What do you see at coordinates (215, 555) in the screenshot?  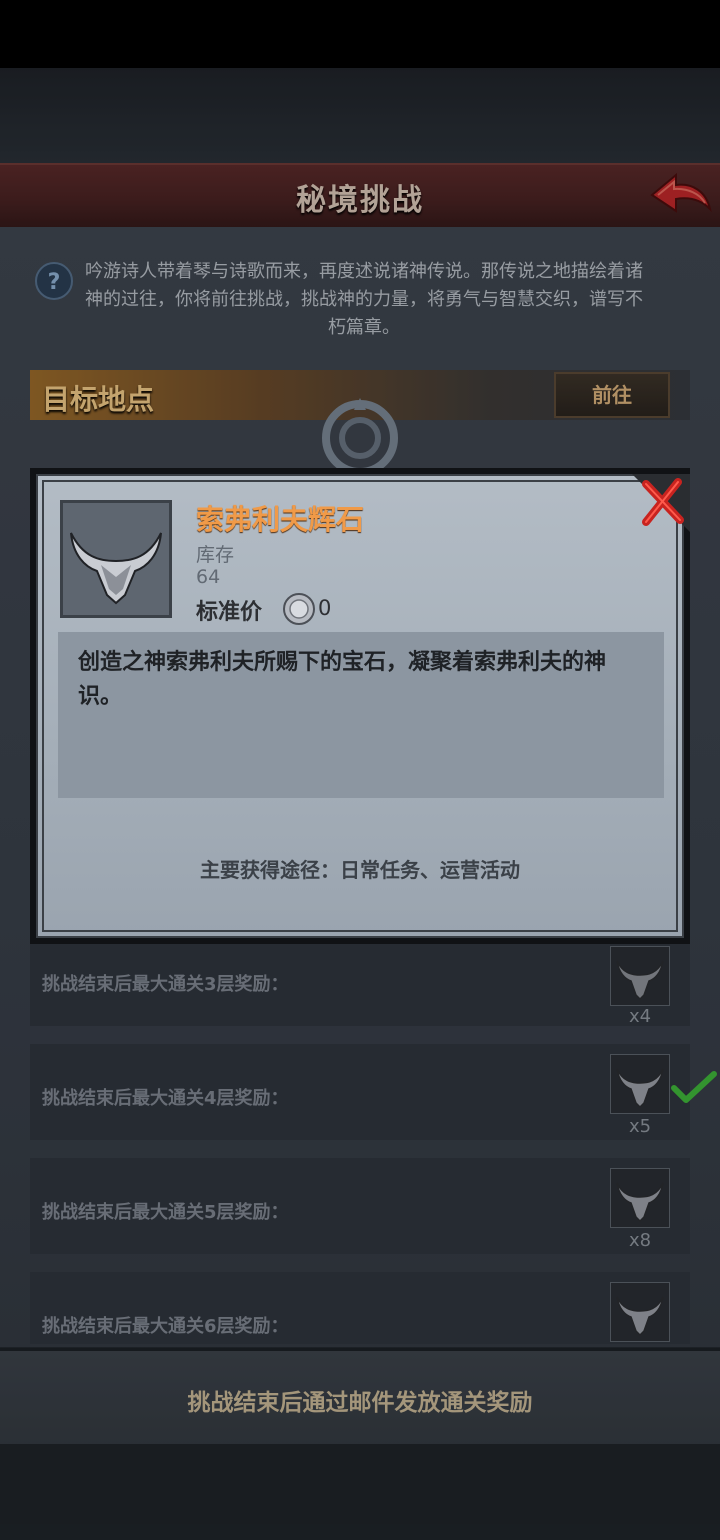 I see `stock-label: 库存` at bounding box center [215, 555].